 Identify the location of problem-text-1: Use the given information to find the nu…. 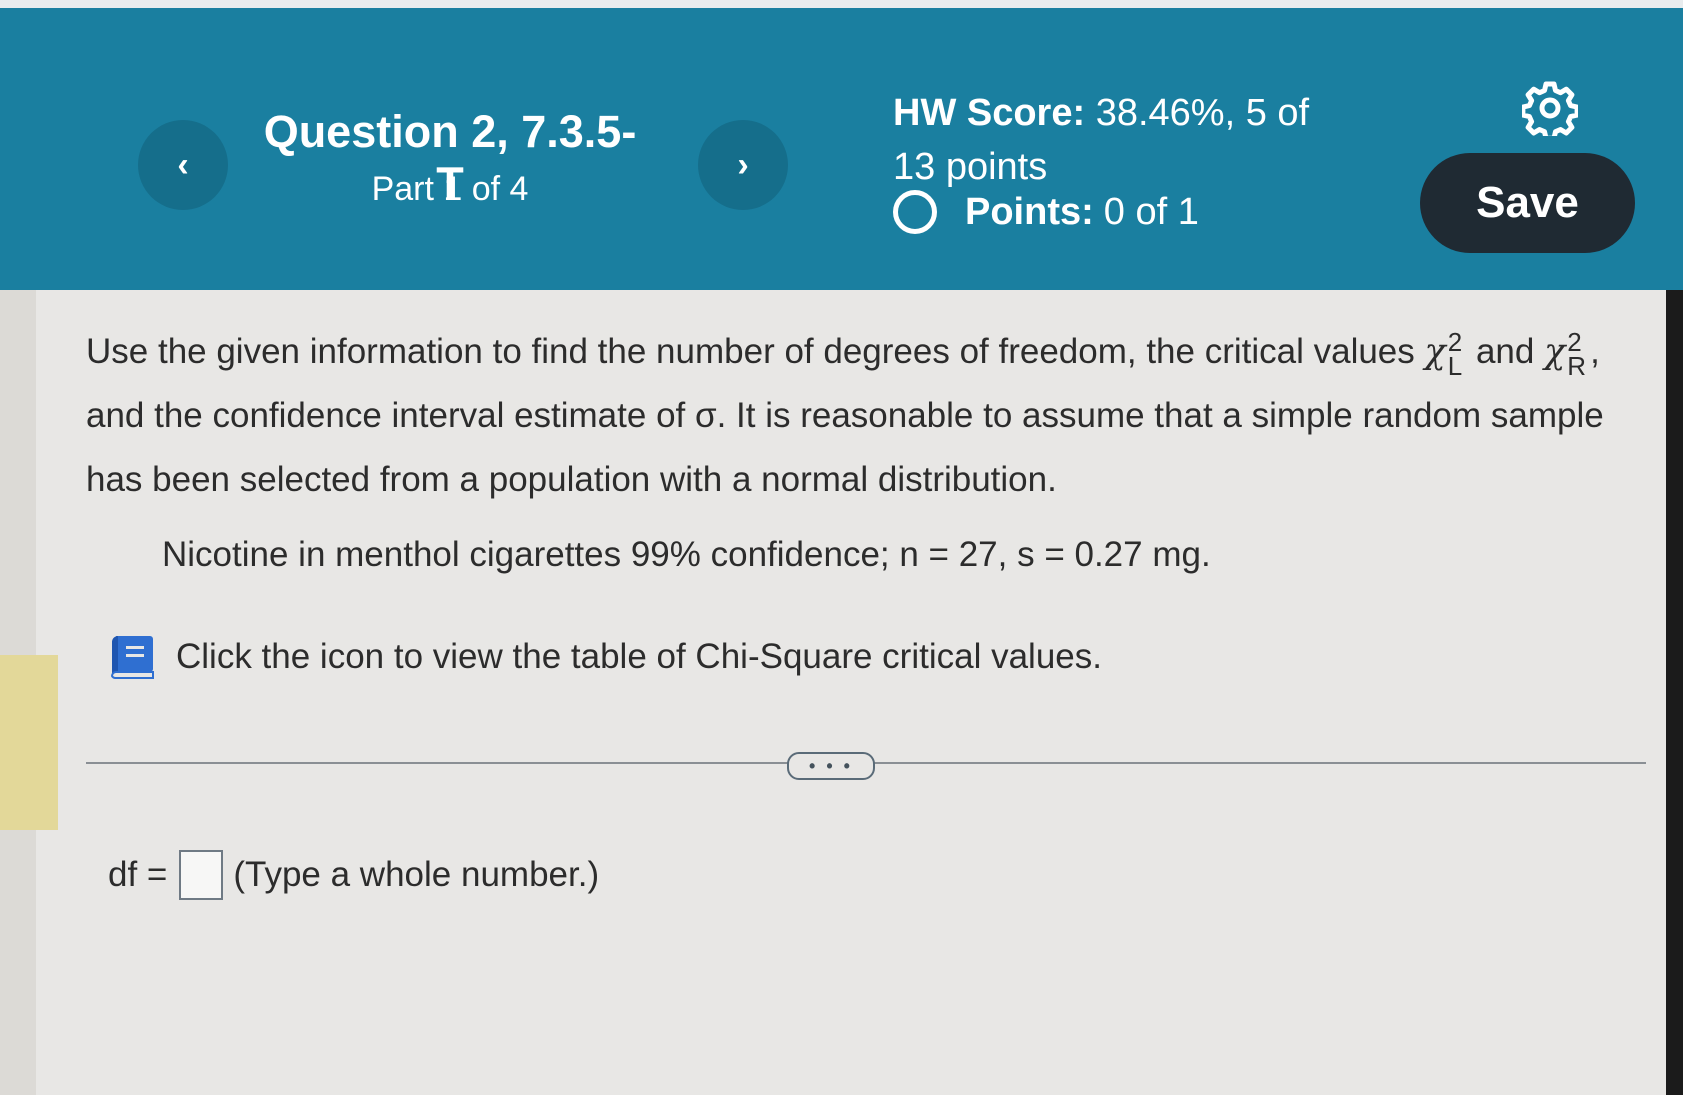
(750, 351).